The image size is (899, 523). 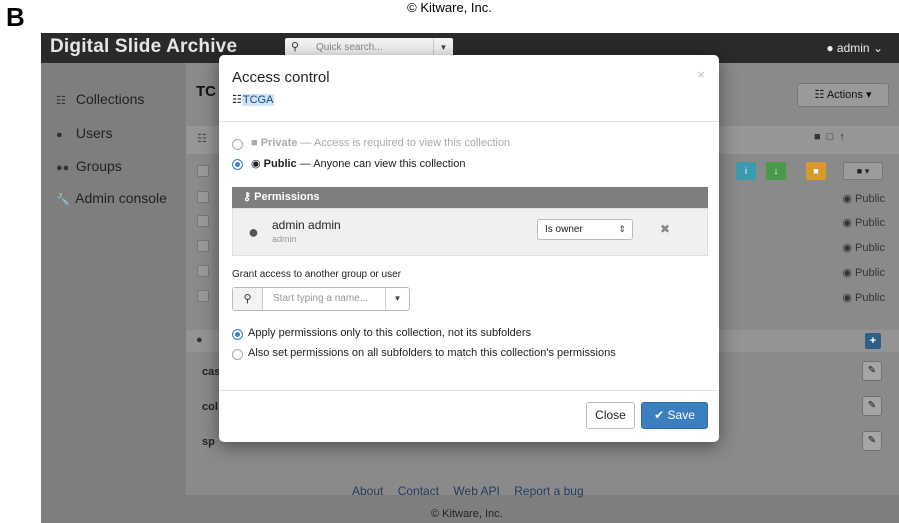 I want to click on panel-icons: ■□↑, so click(x=832, y=137).